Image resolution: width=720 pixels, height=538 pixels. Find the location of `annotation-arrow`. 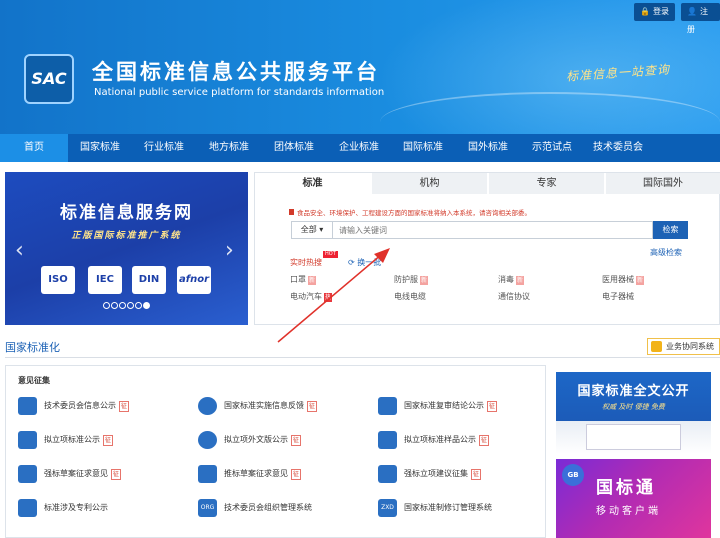

annotation-arrow is located at coordinates (333, 295).